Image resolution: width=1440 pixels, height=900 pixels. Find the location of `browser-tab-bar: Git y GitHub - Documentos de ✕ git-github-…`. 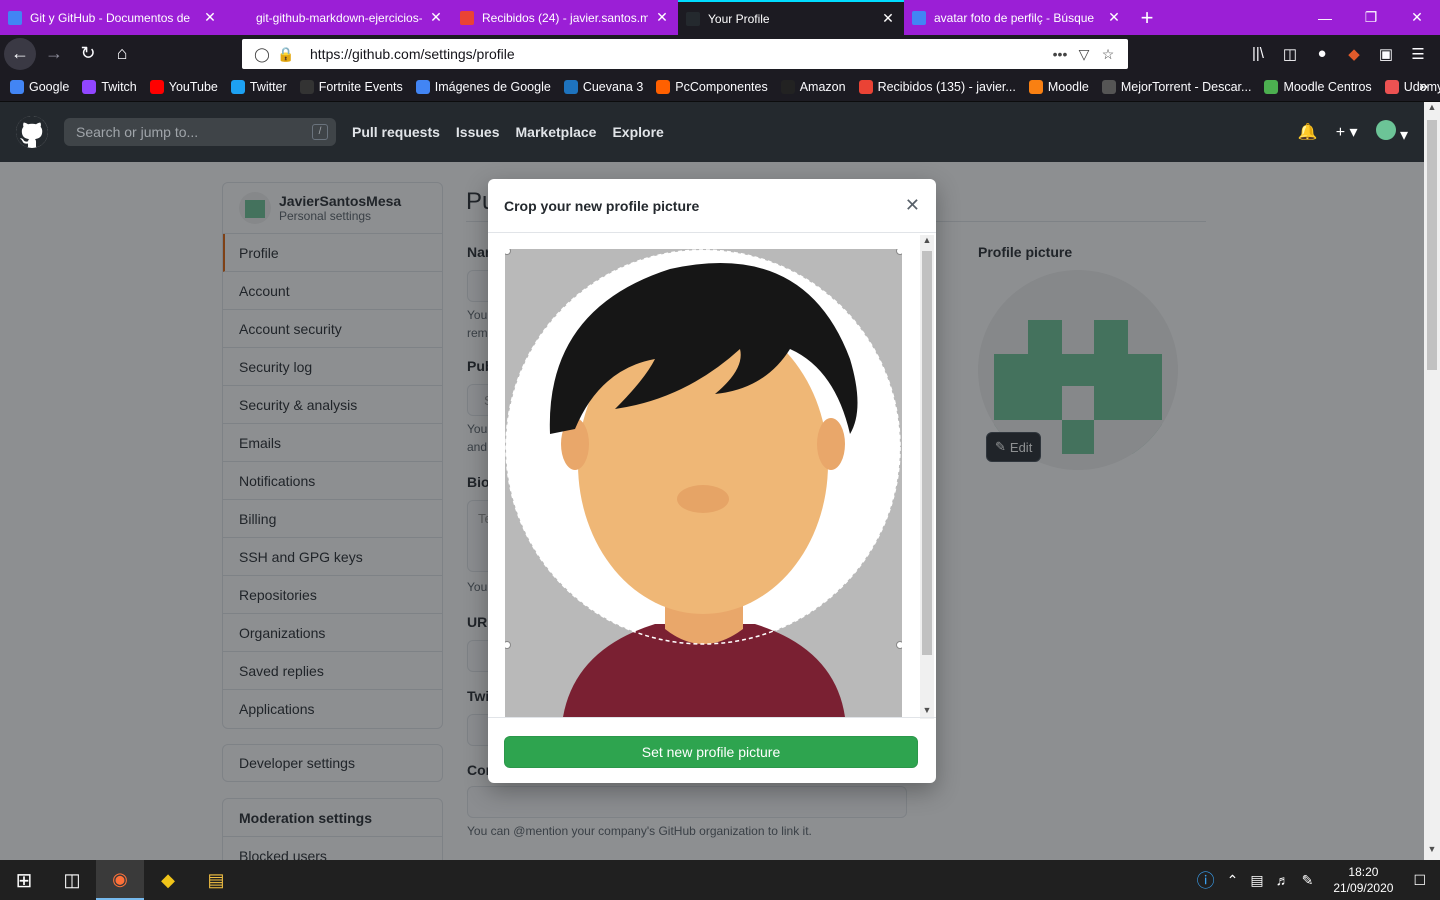

browser-tab-bar: Git y GitHub - Documentos de ✕ git-github-… is located at coordinates (720, 17).